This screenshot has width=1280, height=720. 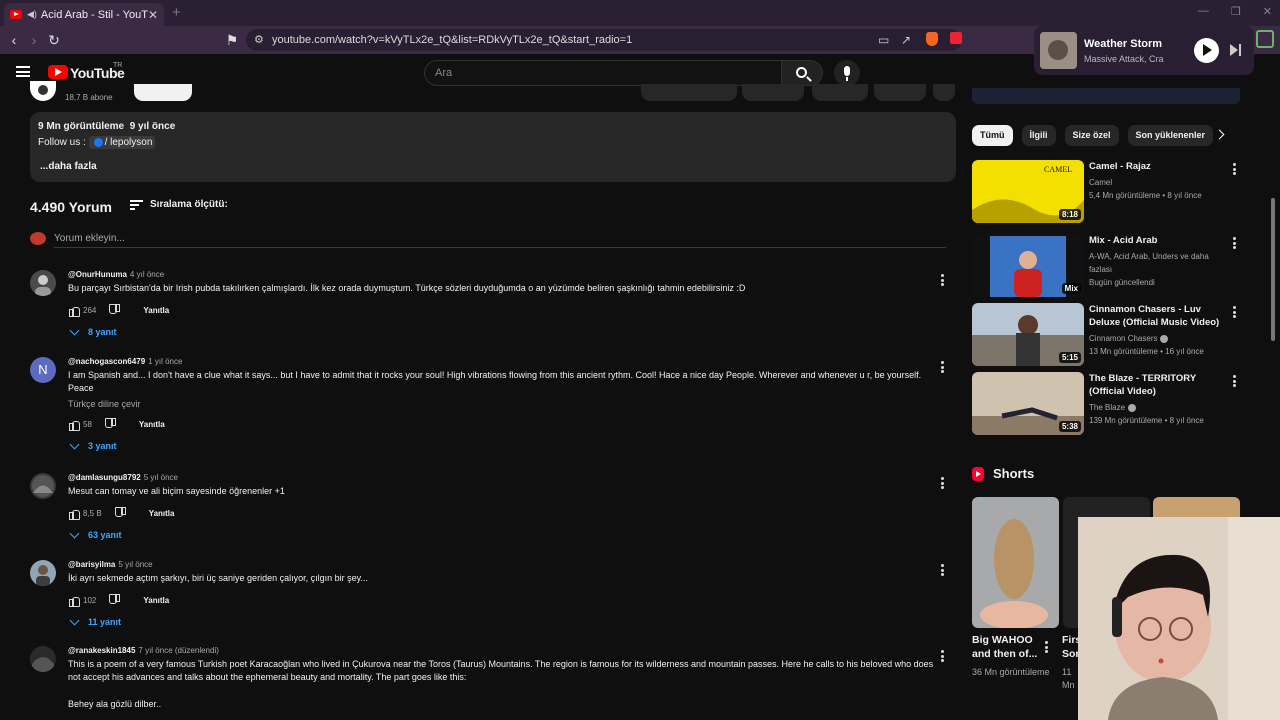 What do you see at coordinates (1236, 11) in the screenshot?
I see `maximize-icon: ❐` at bounding box center [1236, 11].